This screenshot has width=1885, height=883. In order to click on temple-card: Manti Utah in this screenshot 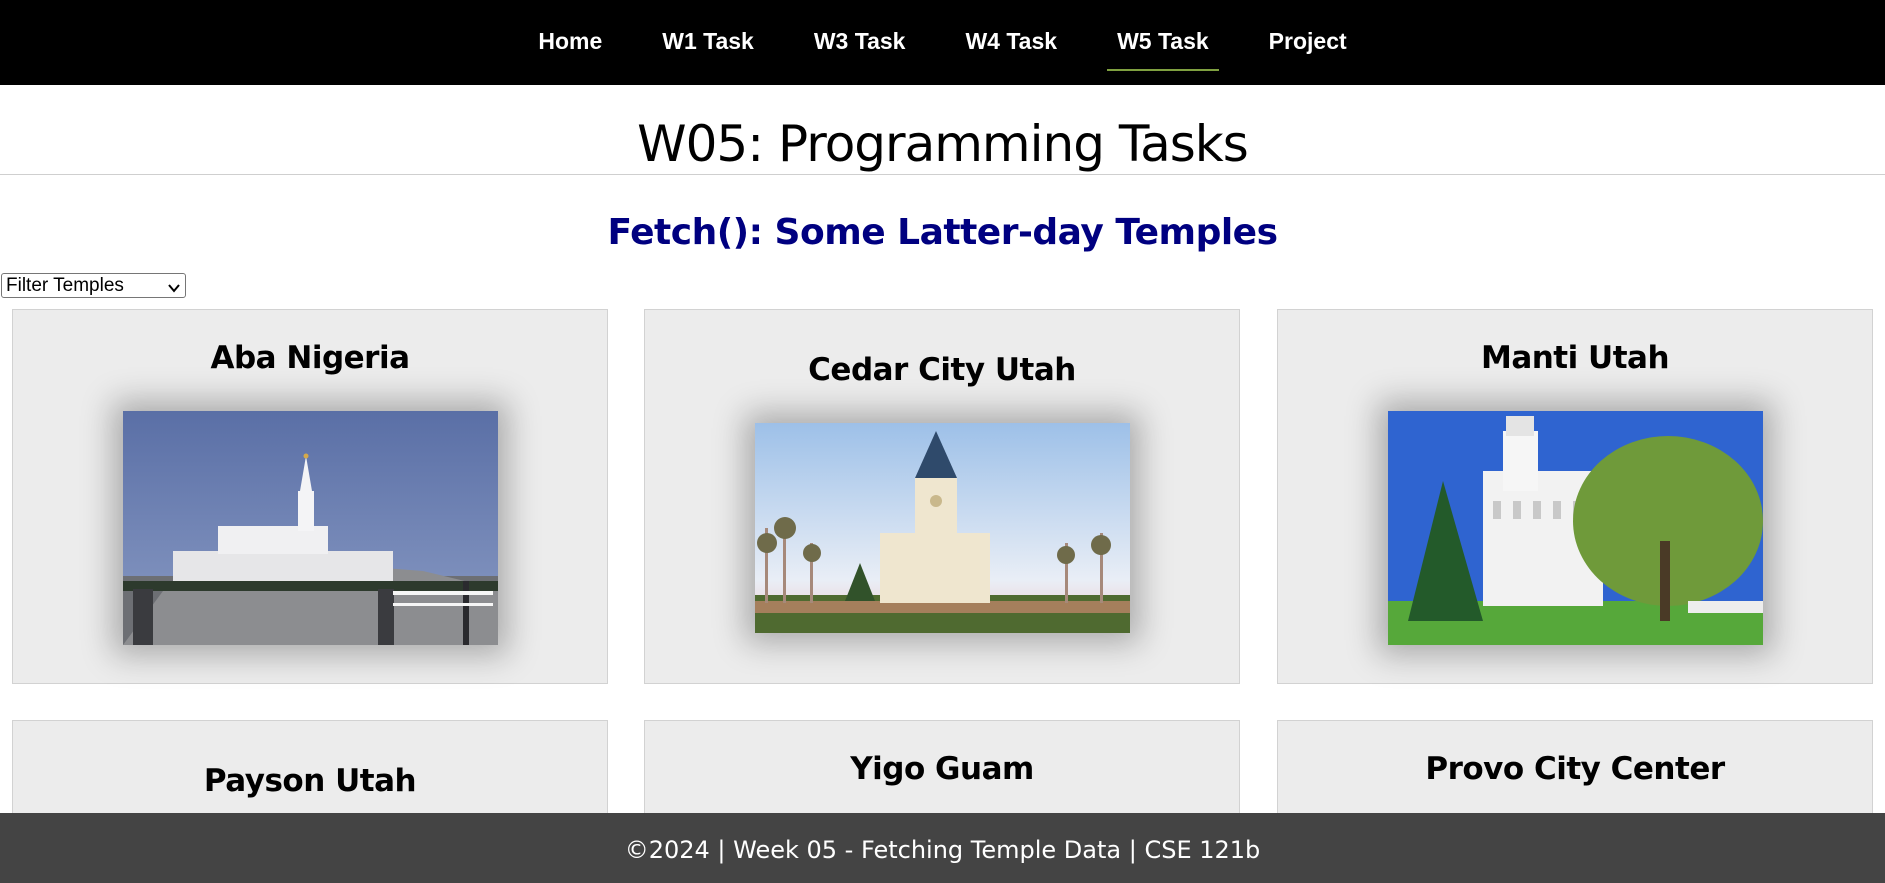, I will do `click(1575, 496)`.